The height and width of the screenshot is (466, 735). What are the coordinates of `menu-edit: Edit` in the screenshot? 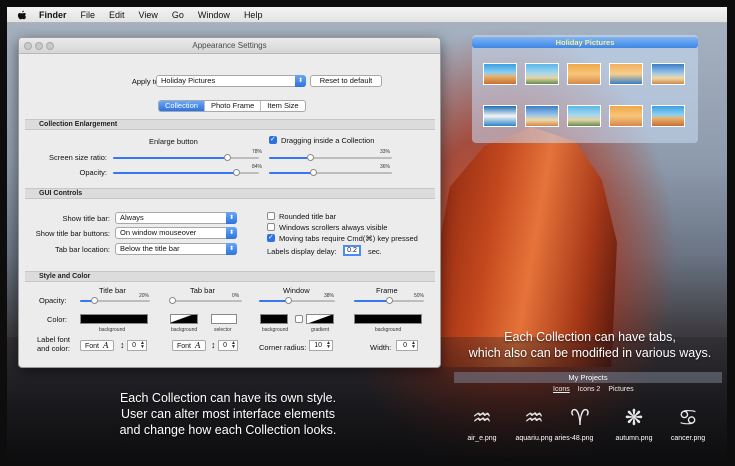 It's located at (117, 15).